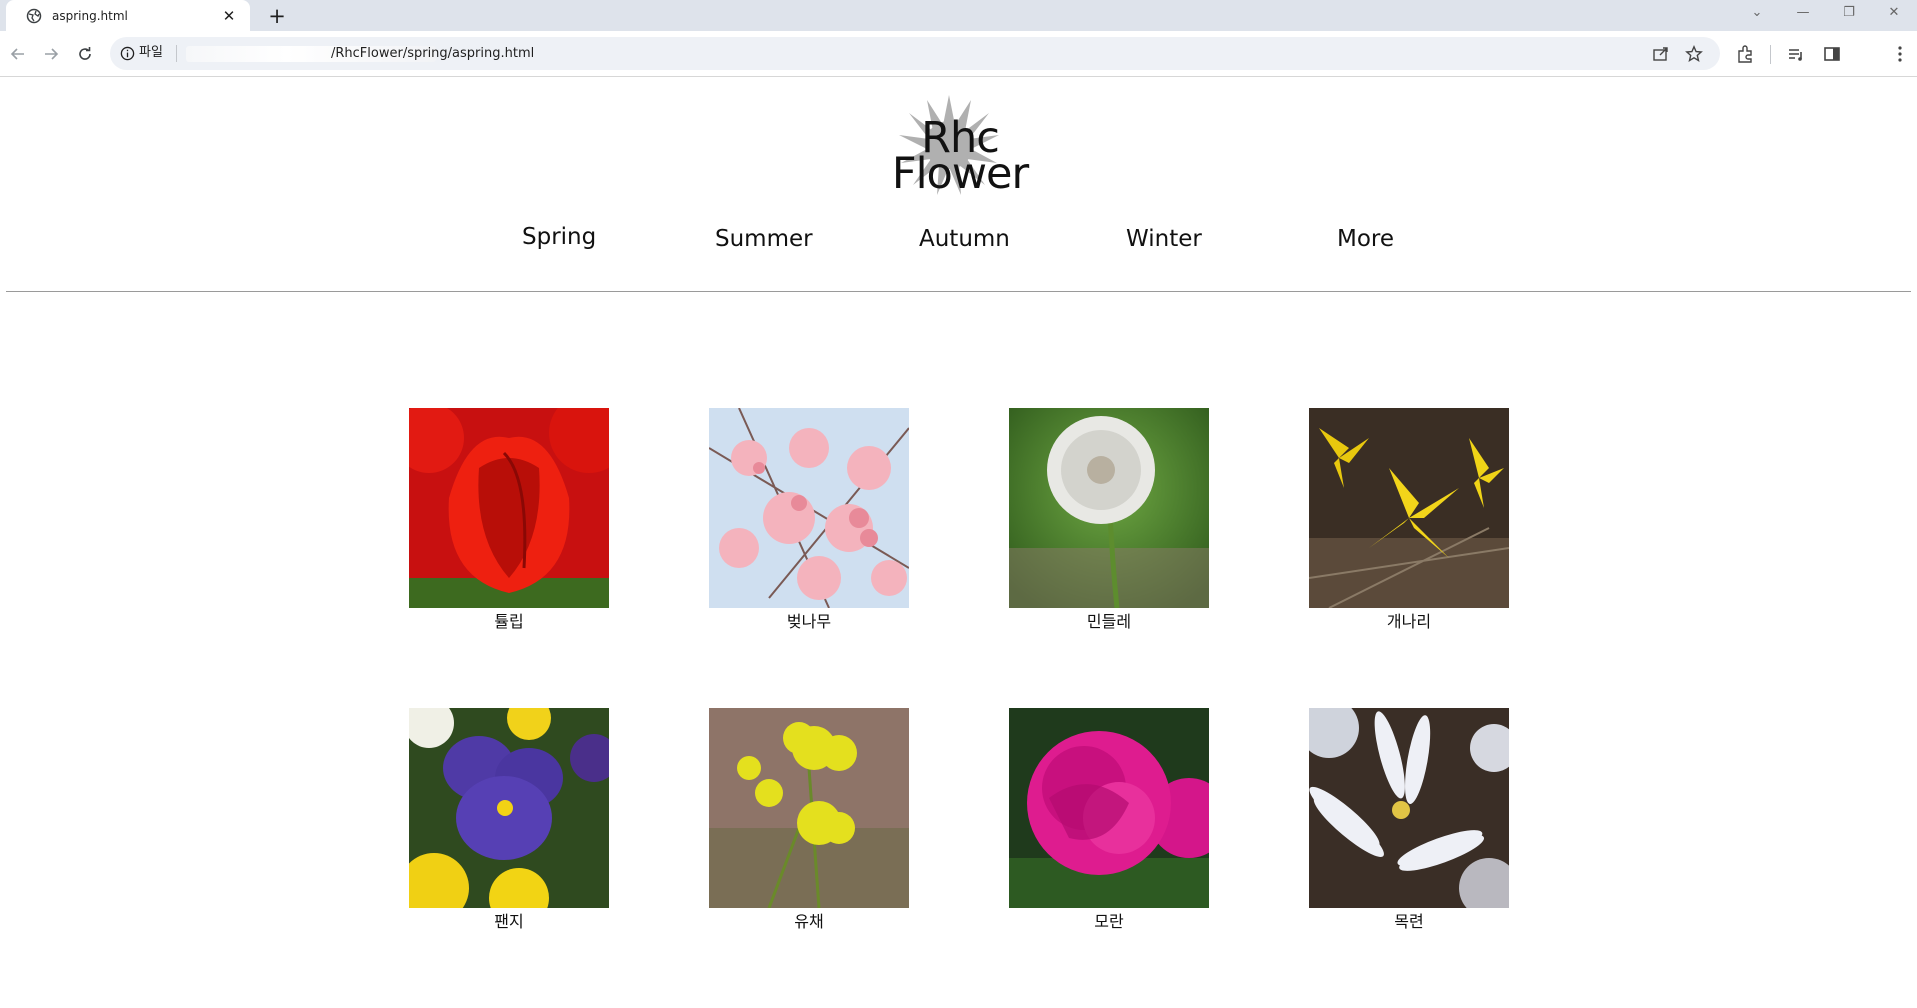 The image size is (1917, 1008). Describe the element at coordinates (1164, 239) in the screenshot. I see `nav-winter: Winter` at that location.